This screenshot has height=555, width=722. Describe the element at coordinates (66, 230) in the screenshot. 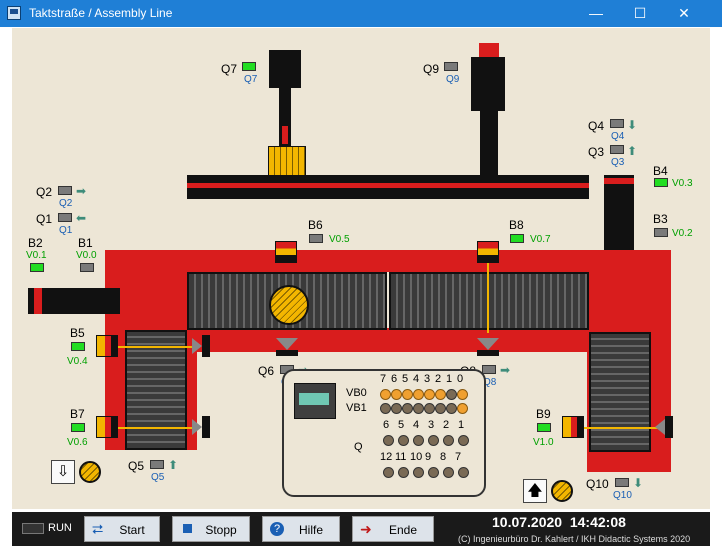

I see `q1-sublabel: Q1` at that location.